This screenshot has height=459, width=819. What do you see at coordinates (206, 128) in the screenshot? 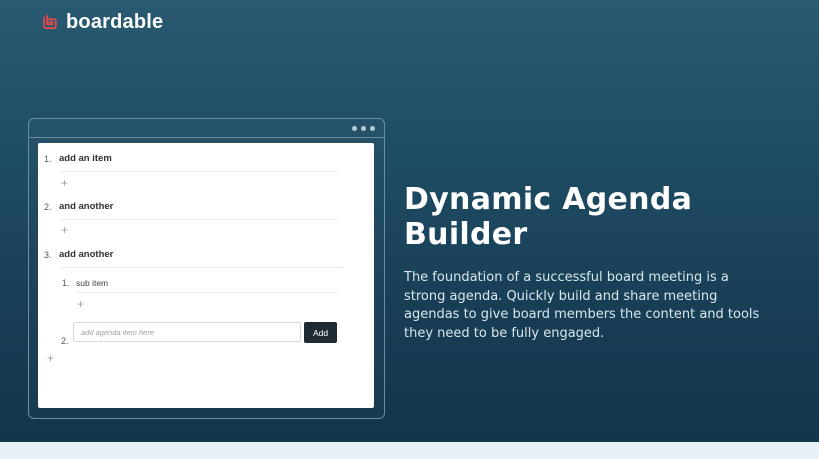
I see `mock-window-titlebar` at bounding box center [206, 128].